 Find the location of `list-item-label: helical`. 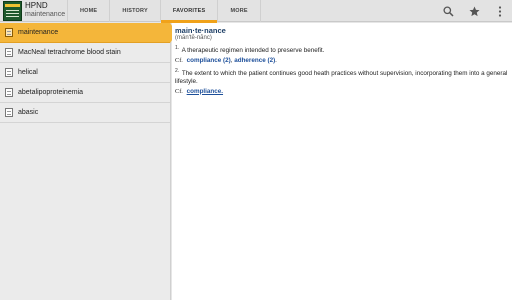

list-item-label: helical is located at coordinates (28, 72).